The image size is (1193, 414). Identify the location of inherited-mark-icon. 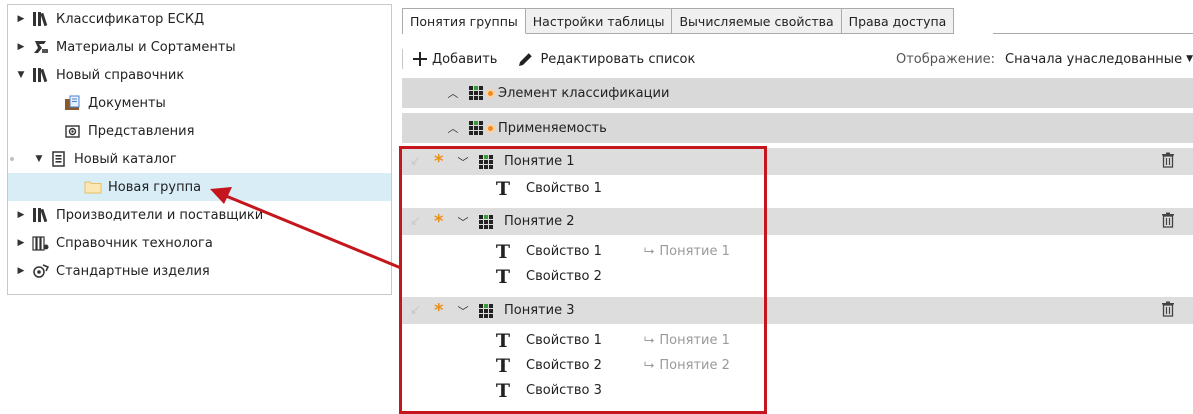
(490, 93).